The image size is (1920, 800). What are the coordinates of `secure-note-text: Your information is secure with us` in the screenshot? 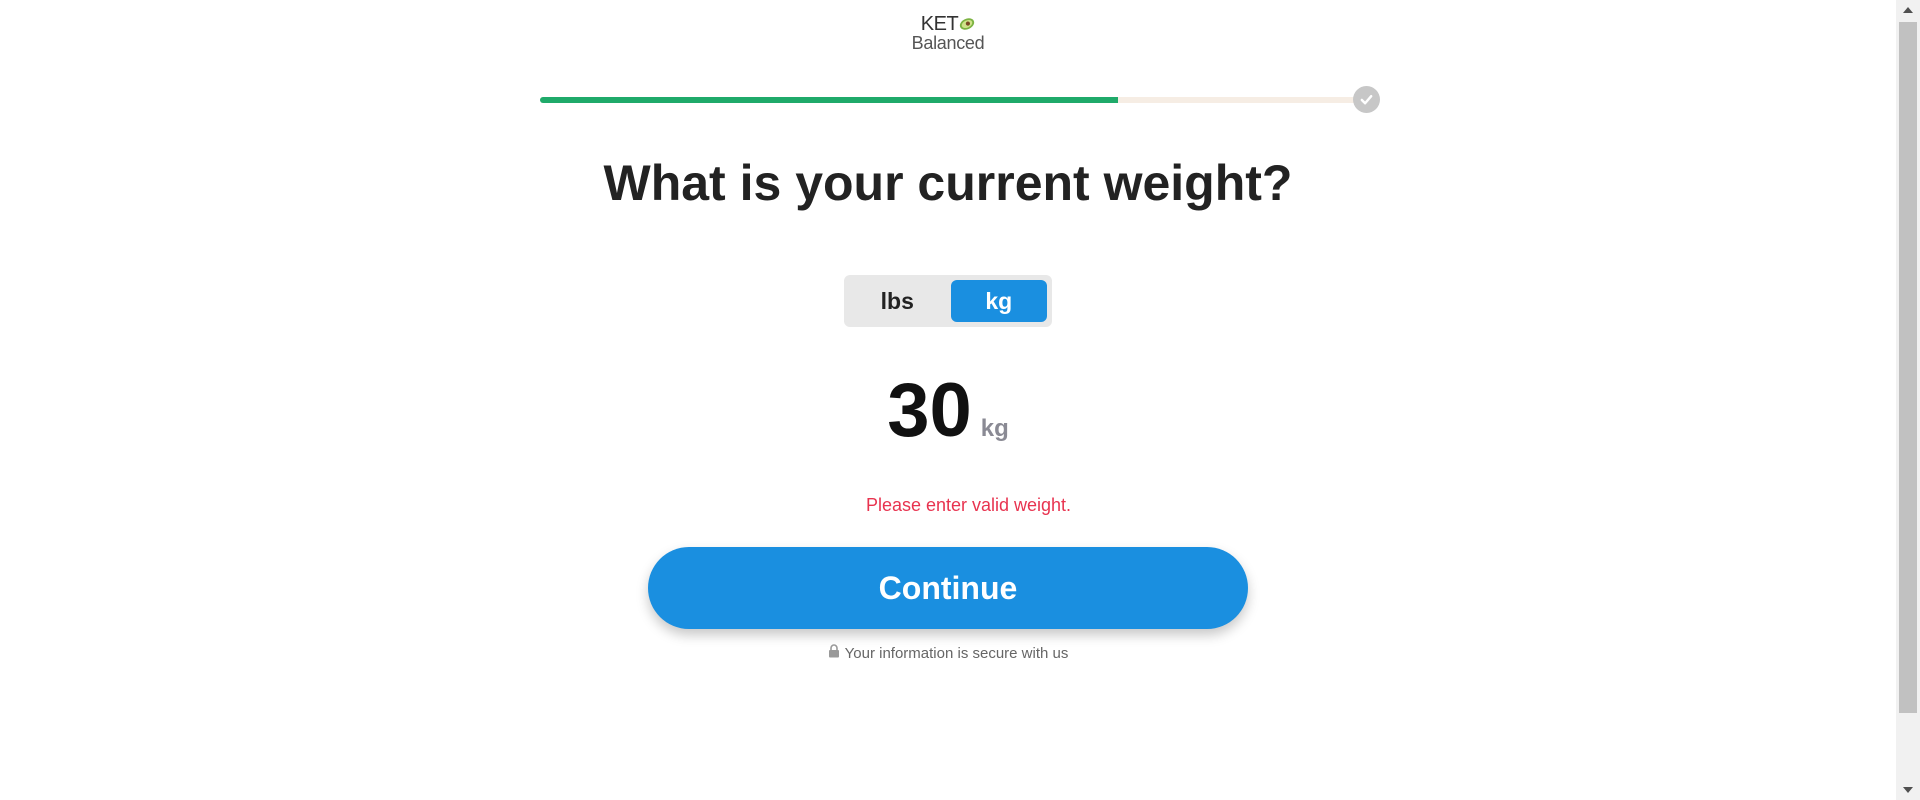 It's located at (956, 653).